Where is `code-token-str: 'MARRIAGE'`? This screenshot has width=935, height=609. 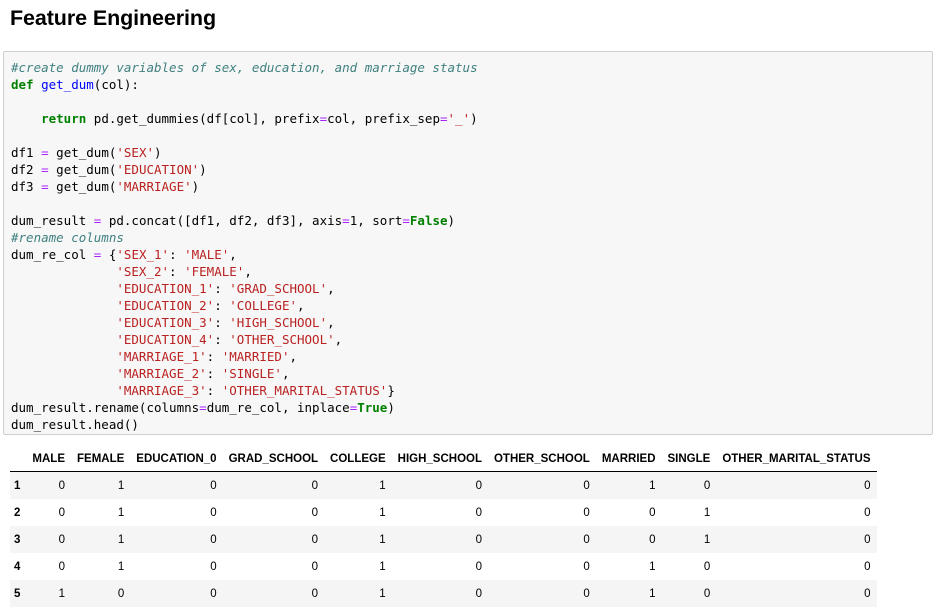
code-token-str: 'MARRIAGE' is located at coordinates (154, 186).